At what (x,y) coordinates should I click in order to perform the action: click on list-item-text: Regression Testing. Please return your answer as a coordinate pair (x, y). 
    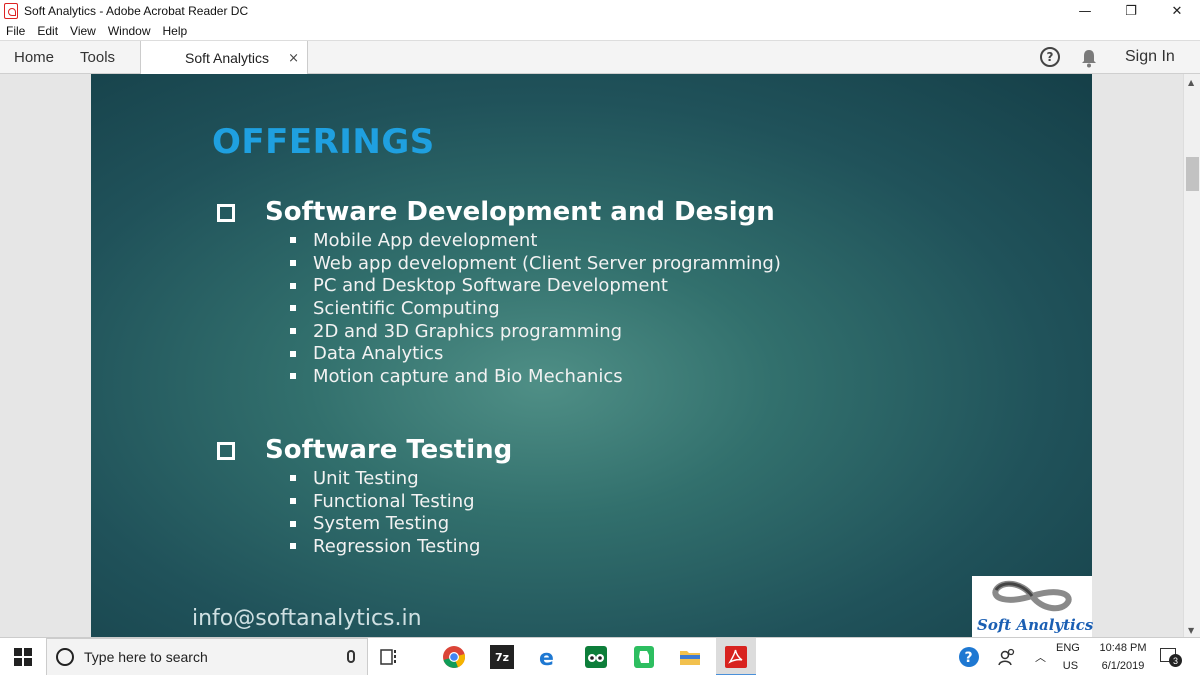
    Looking at the image, I should click on (397, 546).